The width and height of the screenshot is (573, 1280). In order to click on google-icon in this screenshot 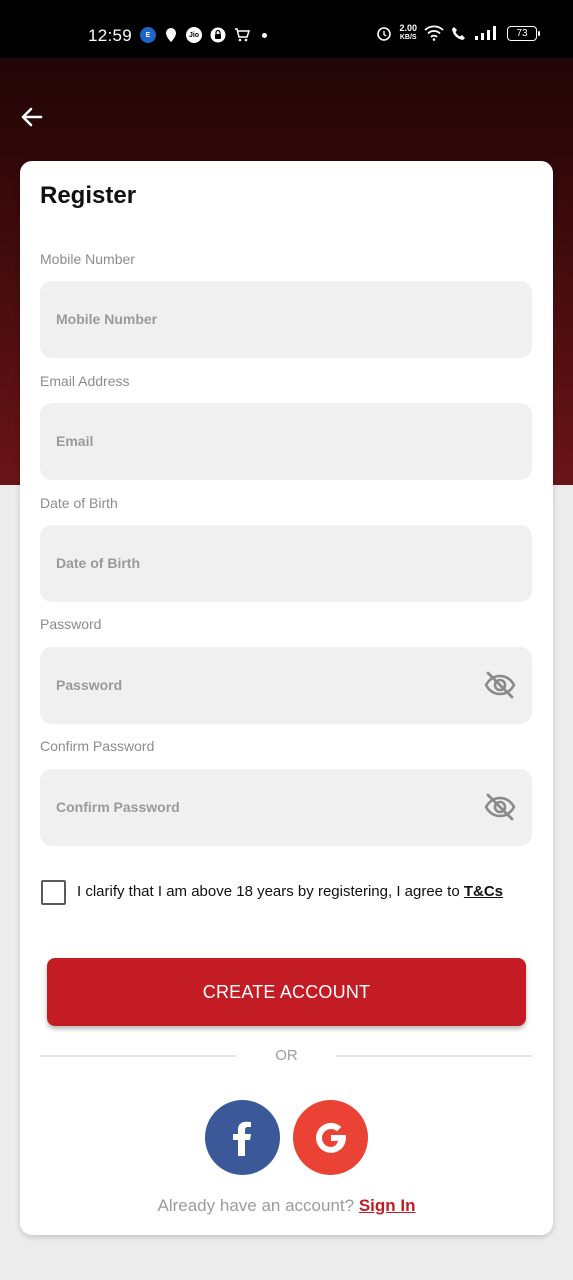, I will do `click(330, 1137)`.